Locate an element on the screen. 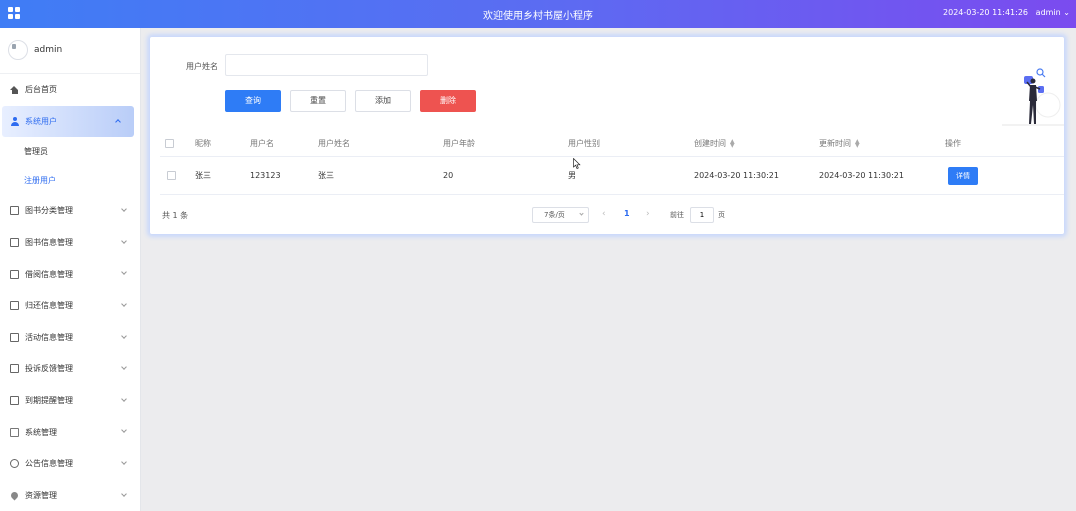  sidebar-item-borrow-info: 借阅信息管理 is located at coordinates (70, 274).